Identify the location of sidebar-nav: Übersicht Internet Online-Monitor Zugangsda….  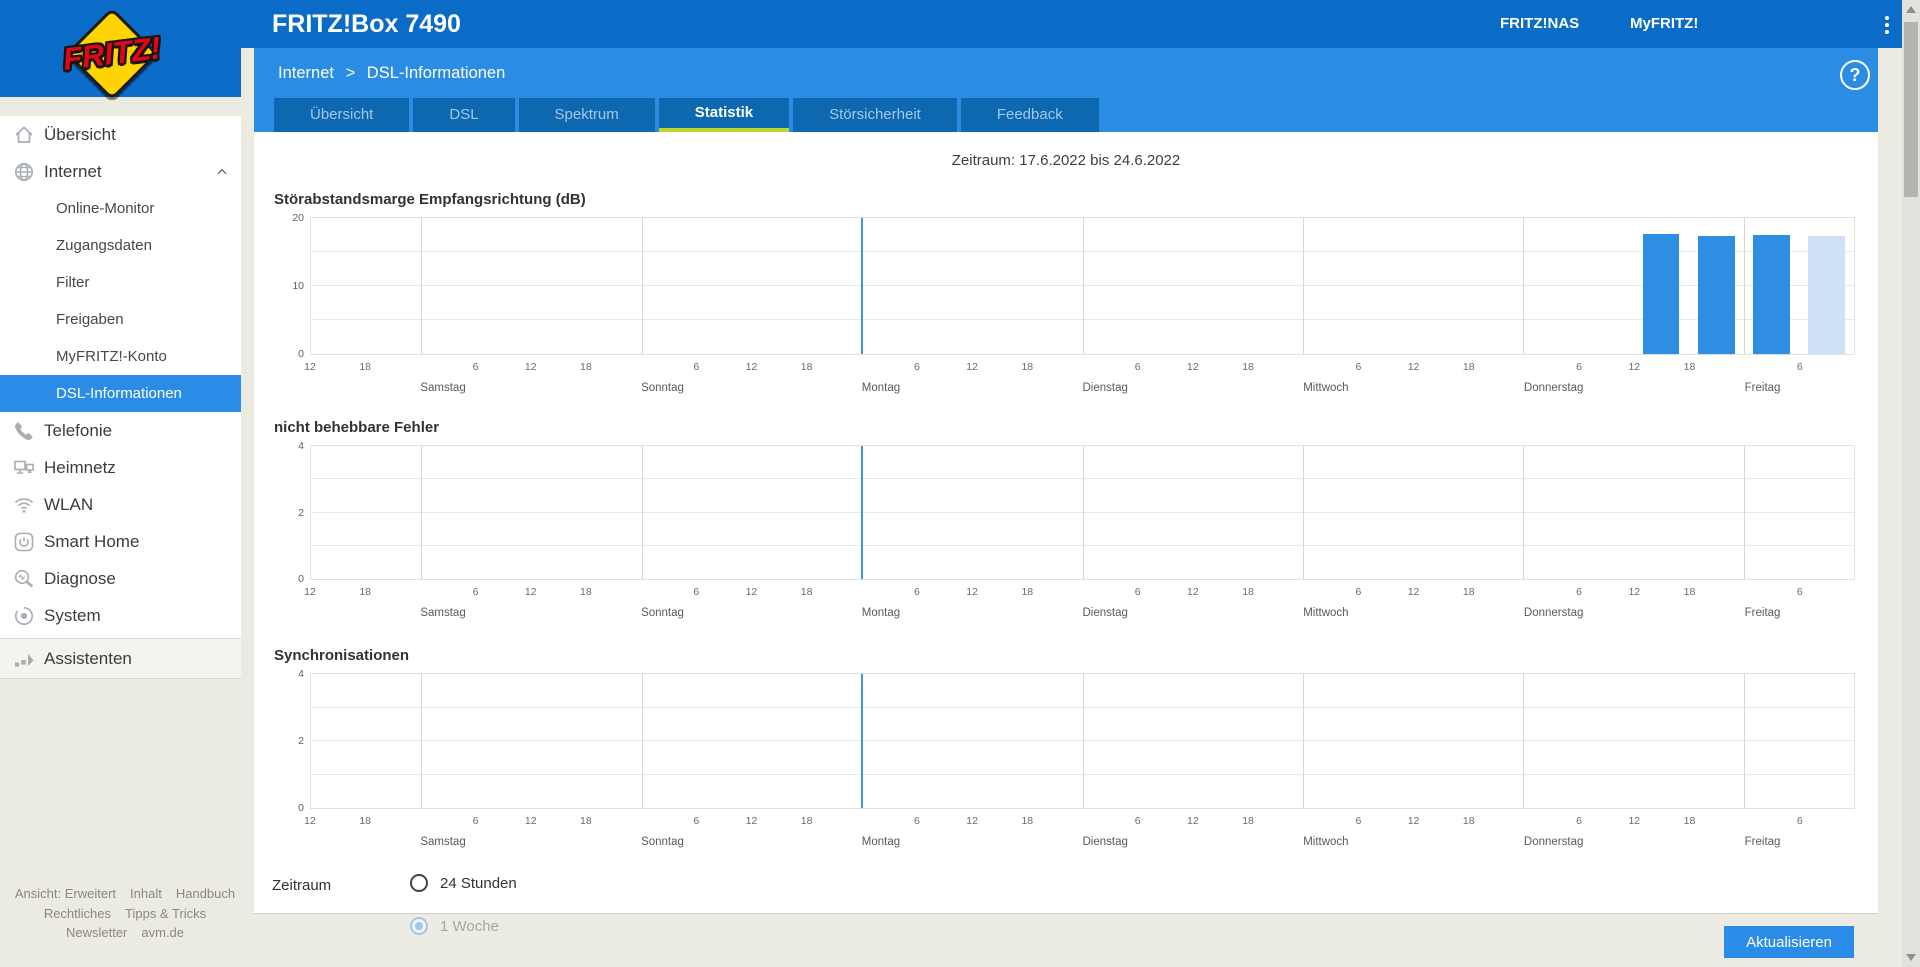
(120, 397).